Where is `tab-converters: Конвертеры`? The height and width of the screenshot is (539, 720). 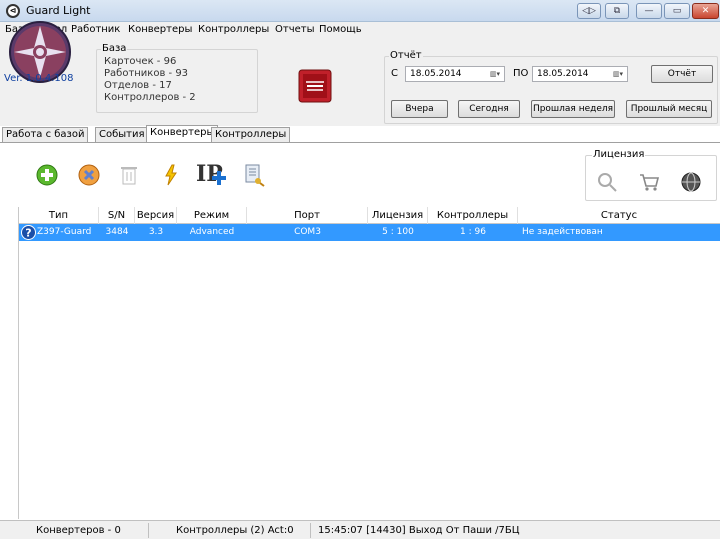
tab-converters: Конвертеры is located at coordinates (182, 133).